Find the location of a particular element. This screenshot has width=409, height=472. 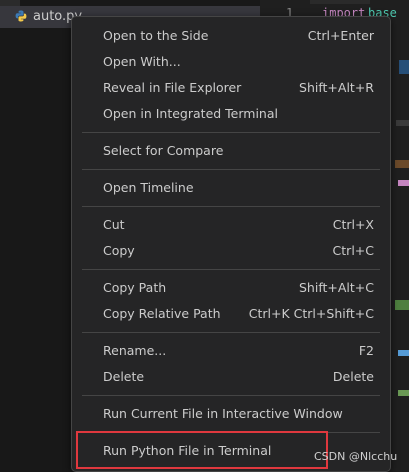

menu-item-delete: Delete Delete is located at coordinates (231, 377).